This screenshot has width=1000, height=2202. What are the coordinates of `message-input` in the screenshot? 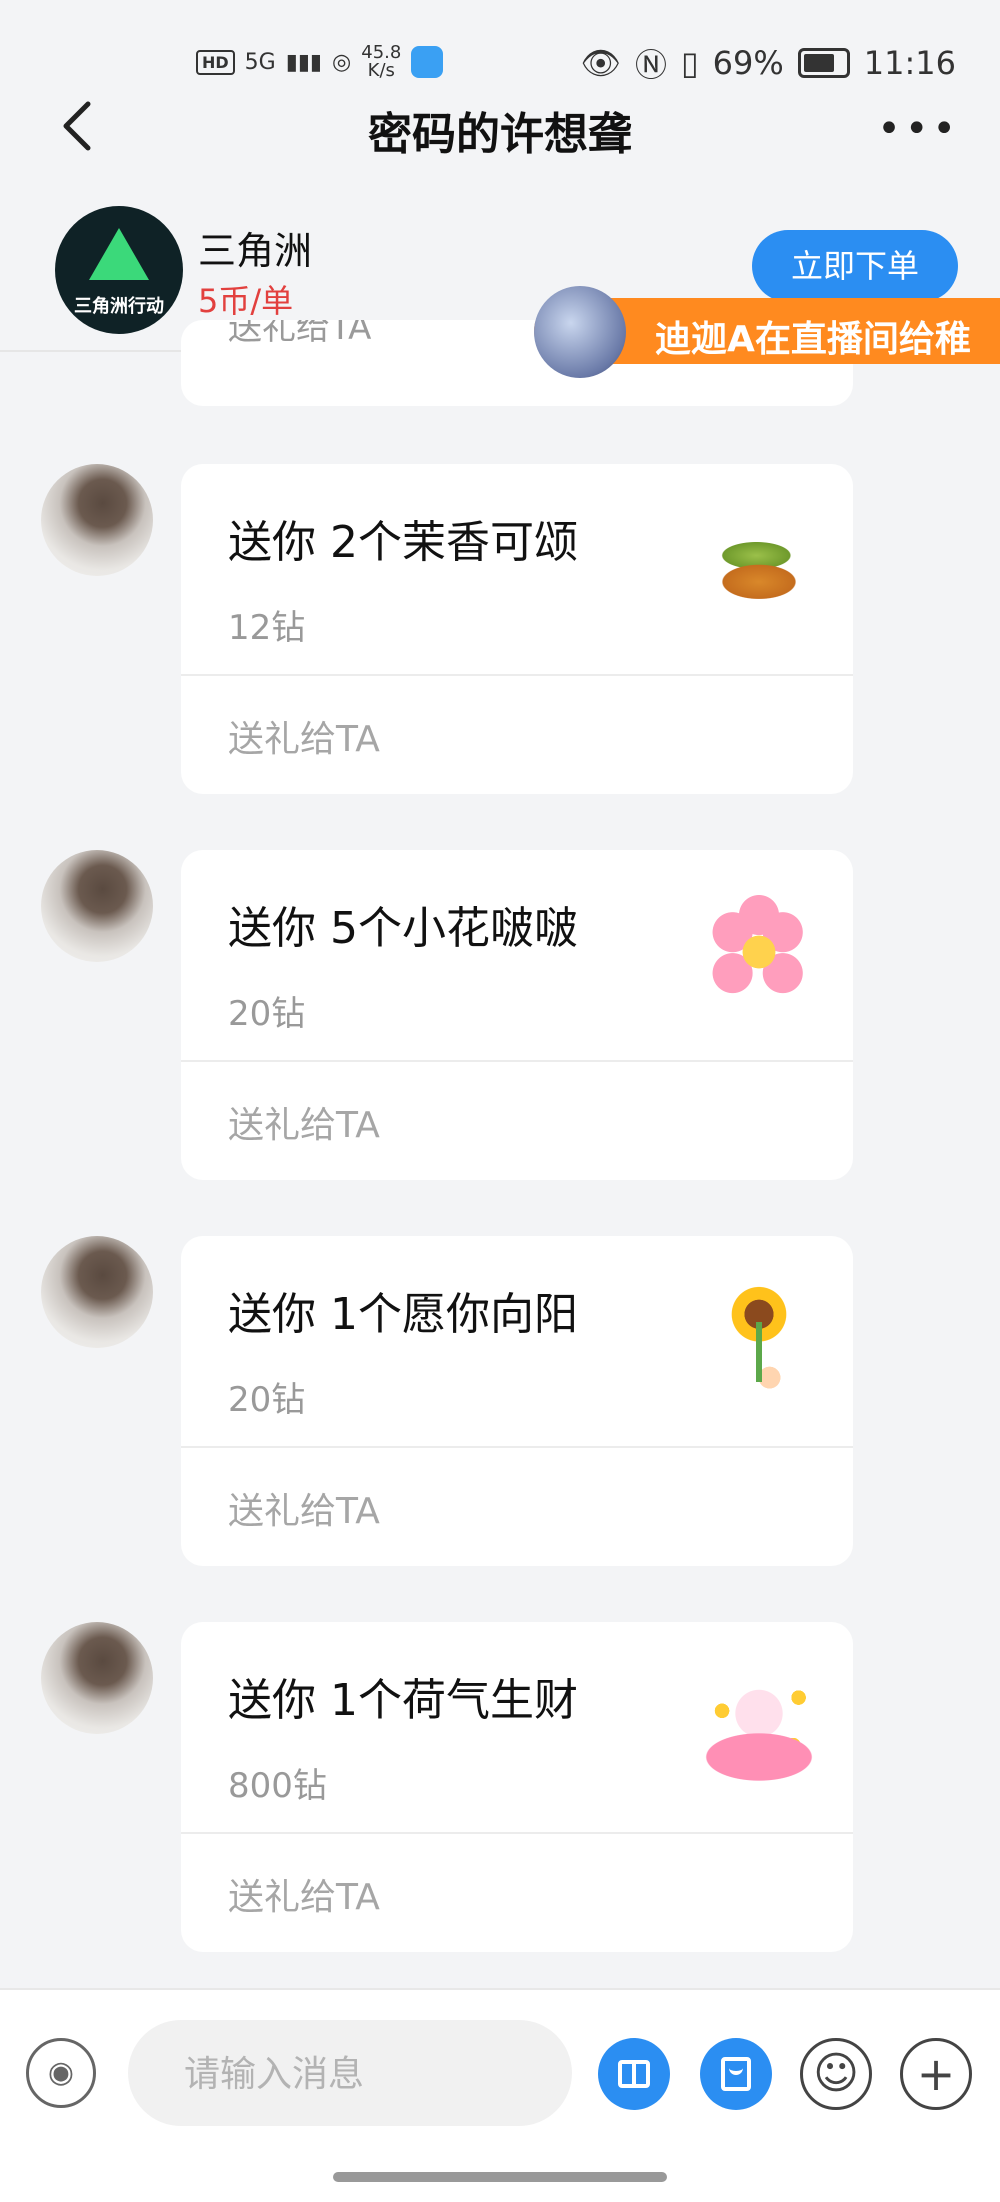 It's located at (374, 2074).